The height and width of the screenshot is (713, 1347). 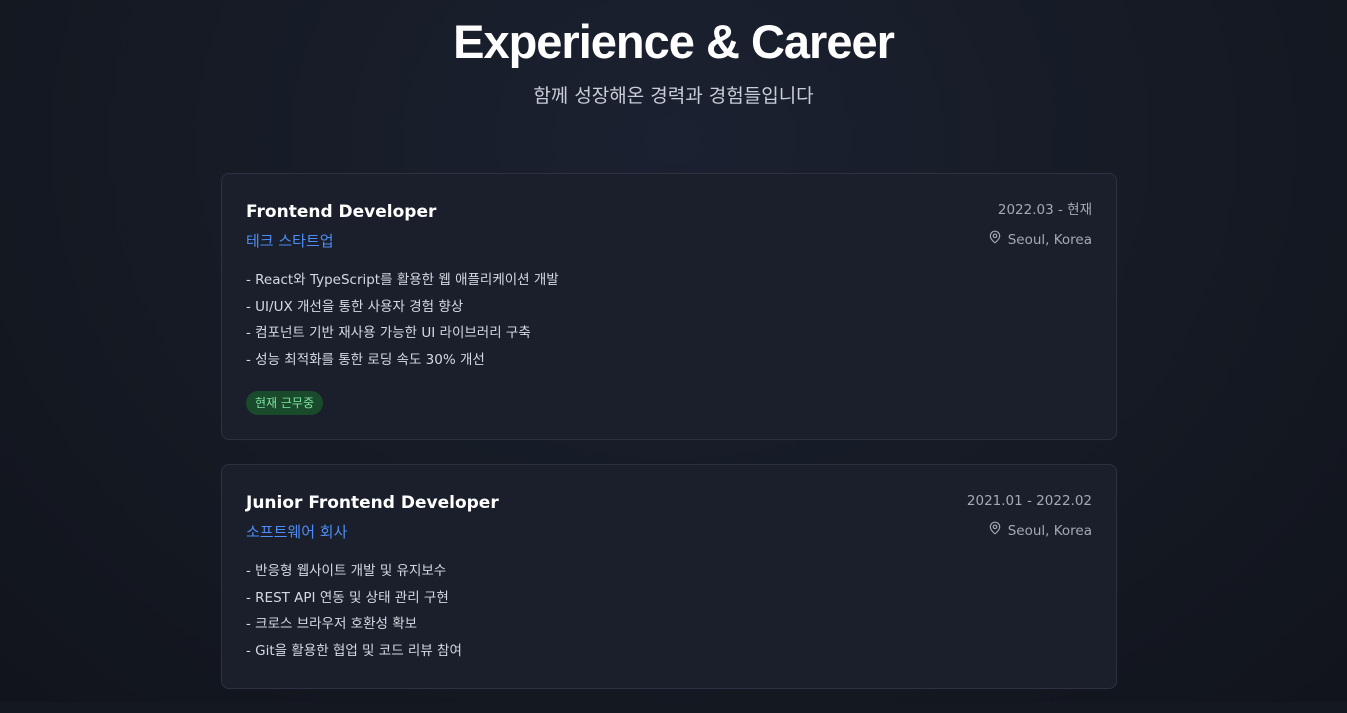 What do you see at coordinates (673, 96) in the screenshot?
I see `page-subtitle: 함께 성장해온 경력과 경험들입니다` at bounding box center [673, 96].